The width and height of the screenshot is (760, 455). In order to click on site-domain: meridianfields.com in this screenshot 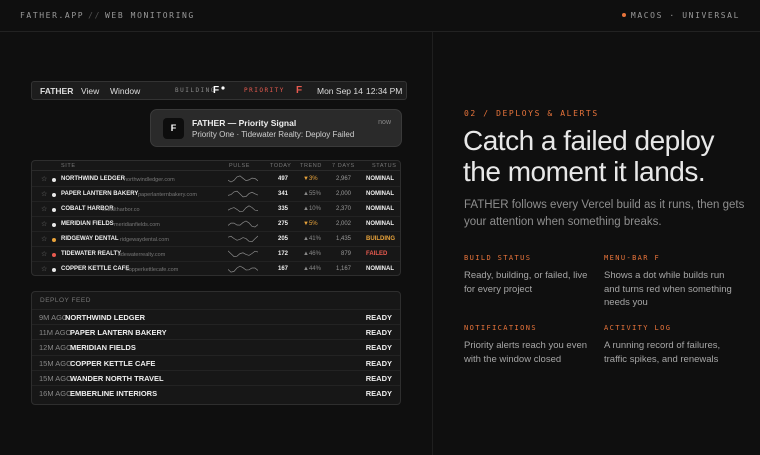, I will do `click(137, 224)`.